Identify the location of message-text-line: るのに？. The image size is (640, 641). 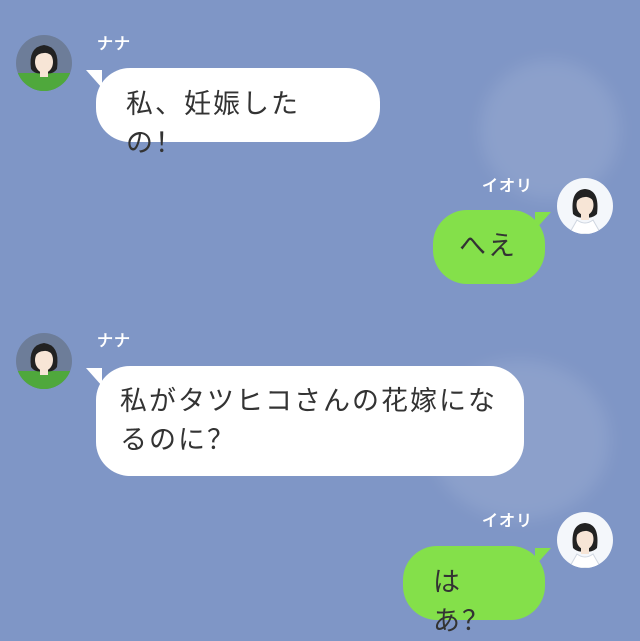
(178, 440).